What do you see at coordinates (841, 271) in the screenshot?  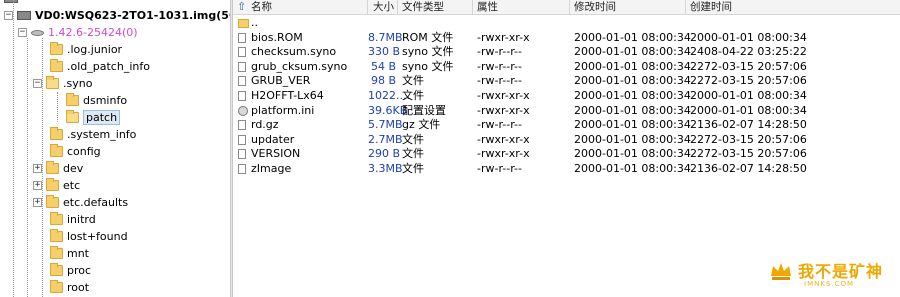 I see `watermark-brand: 我不是矿神` at bounding box center [841, 271].